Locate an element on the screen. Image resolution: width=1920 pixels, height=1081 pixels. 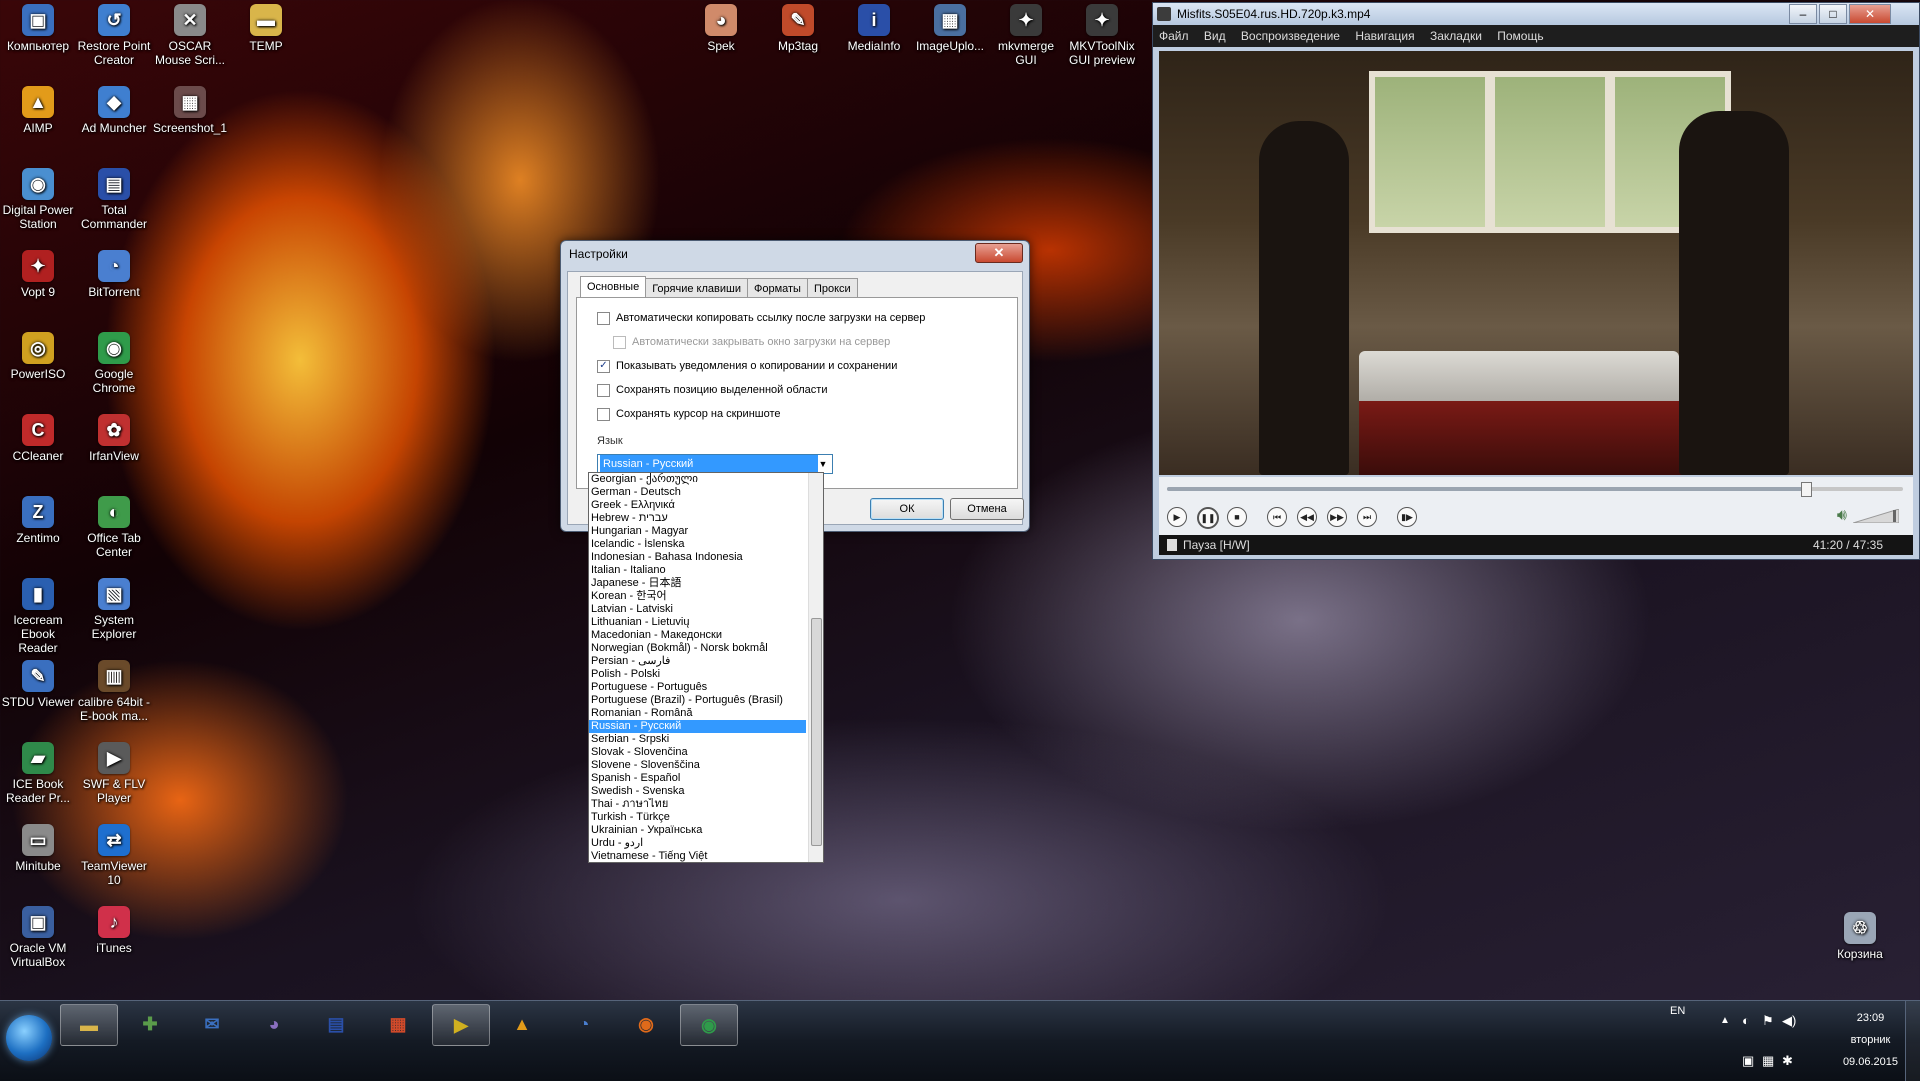
desktop-icon: ▶ SWF & FLV Player is located at coordinates (114, 773).